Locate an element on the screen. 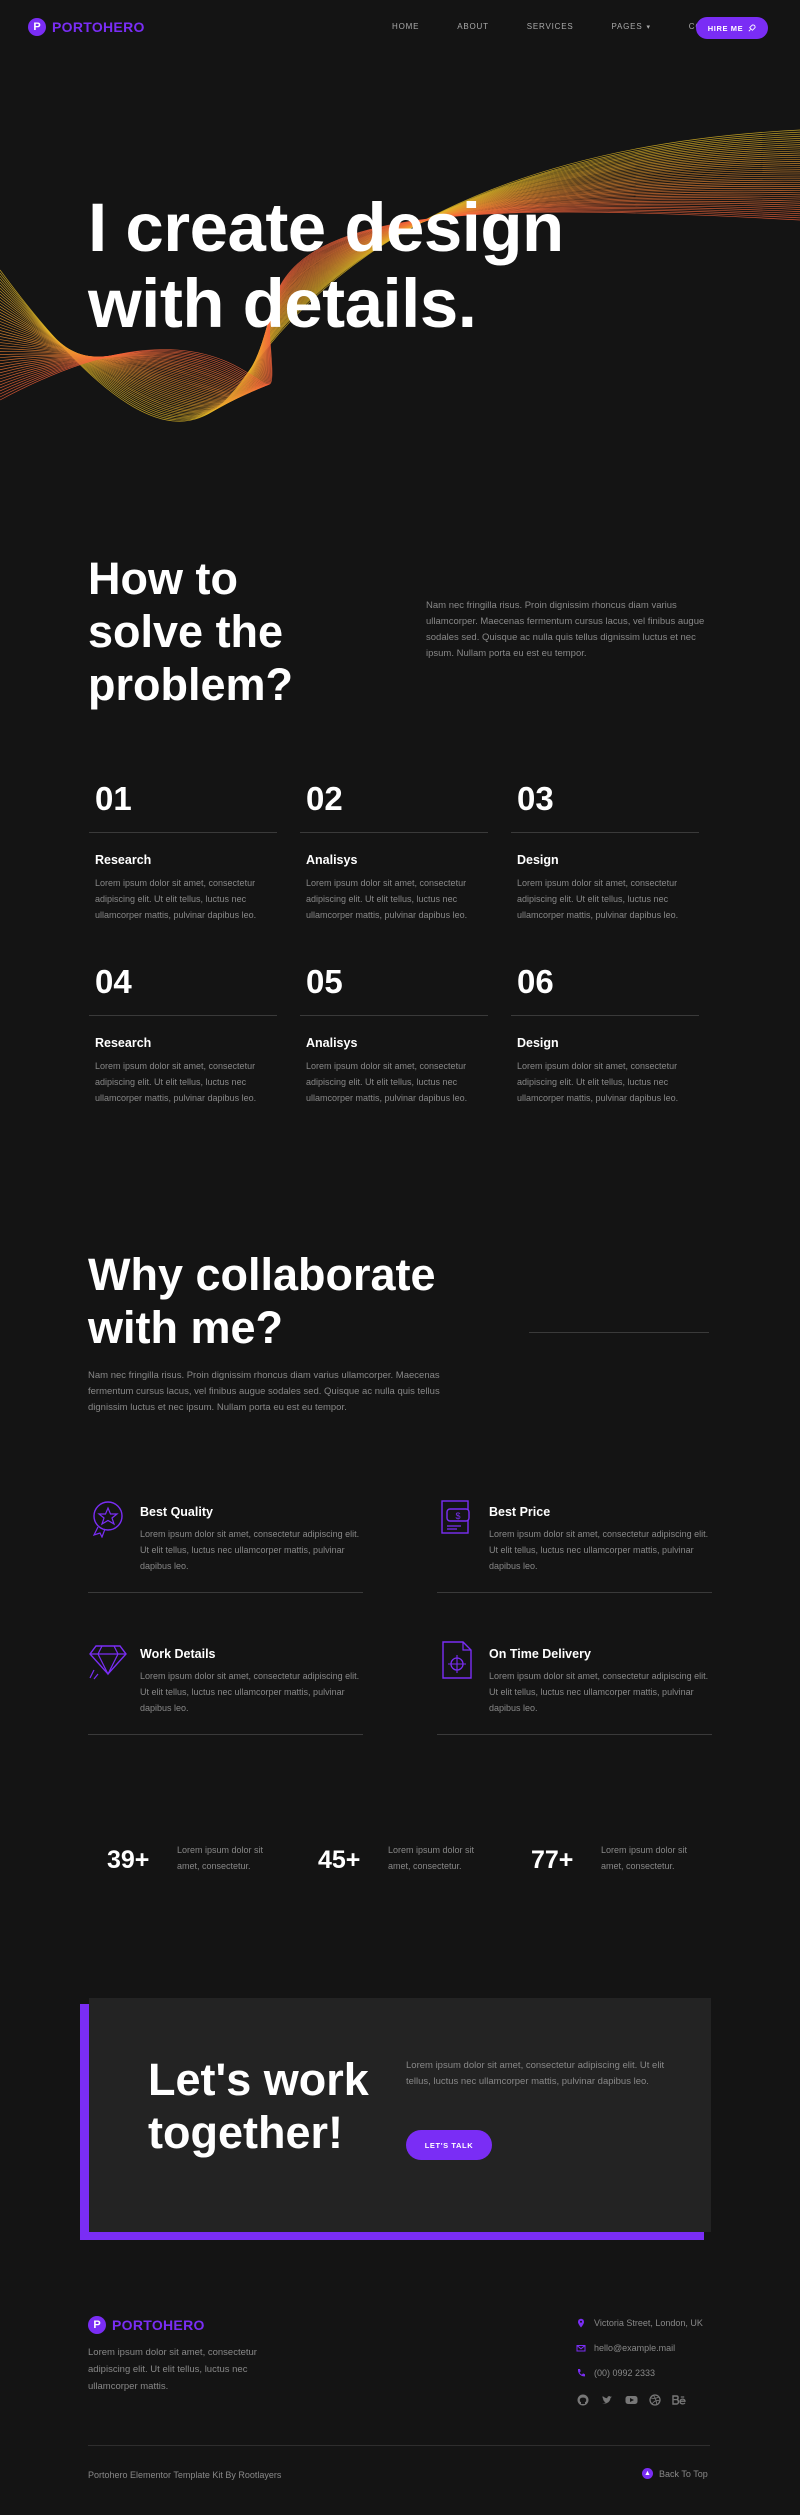 The image size is (800, 2515). step-number: 03 is located at coordinates (535, 798).